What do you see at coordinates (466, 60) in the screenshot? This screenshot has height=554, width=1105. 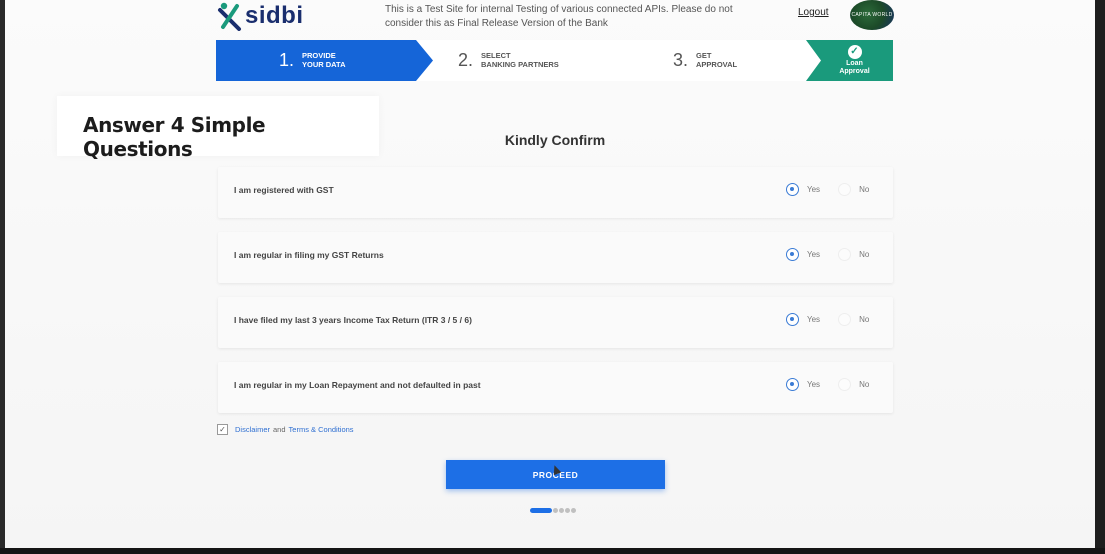 I see `step-number: 2.` at bounding box center [466, 60].